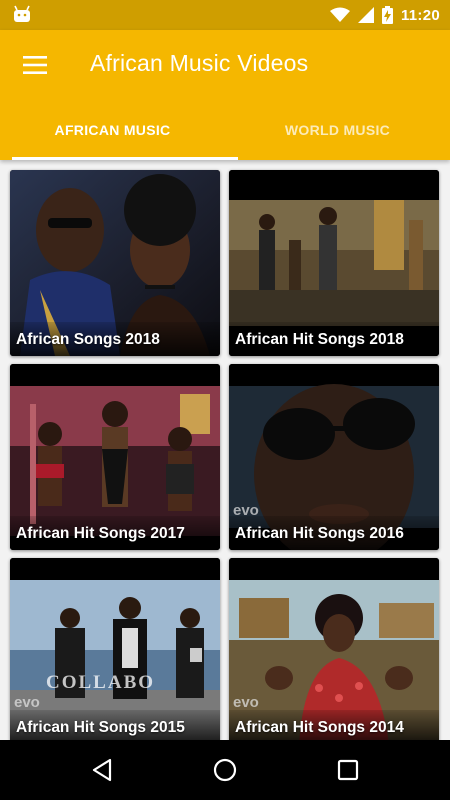  What do you see at coordinates (387, 15) in the screenshot?
I see `battery-charging-icon` at bounding box center [387, 15].